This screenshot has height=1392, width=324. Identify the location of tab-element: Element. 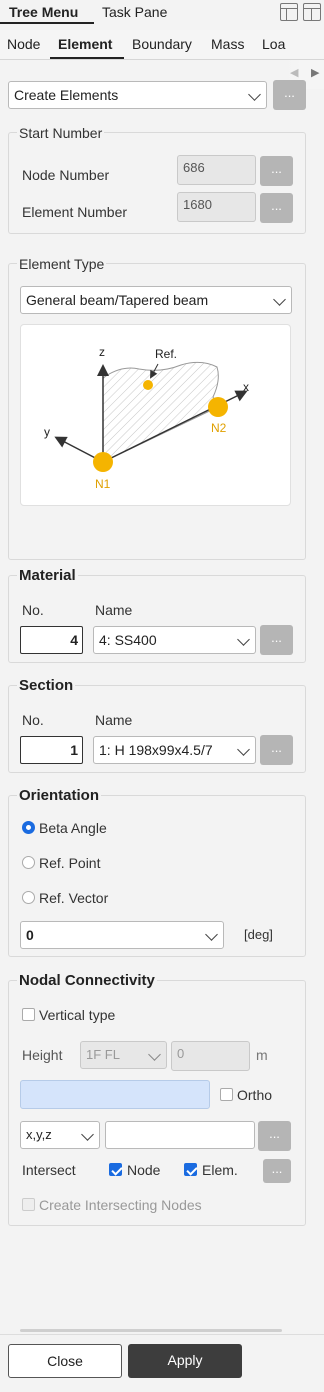
(85, 44).